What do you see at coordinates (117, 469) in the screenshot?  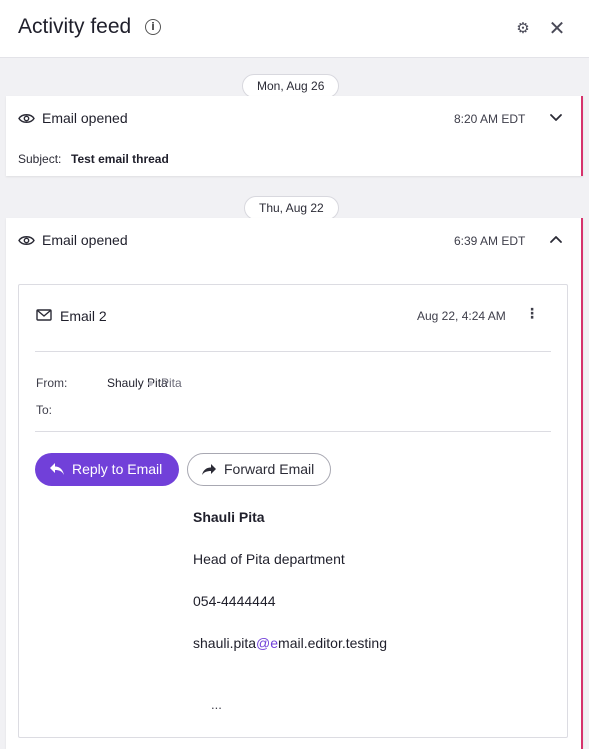 I see `reply-button-label: Reply to Email` at bounding box center [117, 469].